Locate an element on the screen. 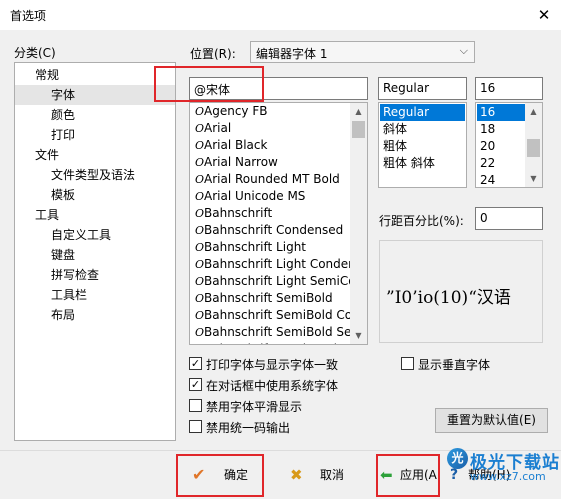  font-list-item: OArial Black is located at coordinates (228, 145).